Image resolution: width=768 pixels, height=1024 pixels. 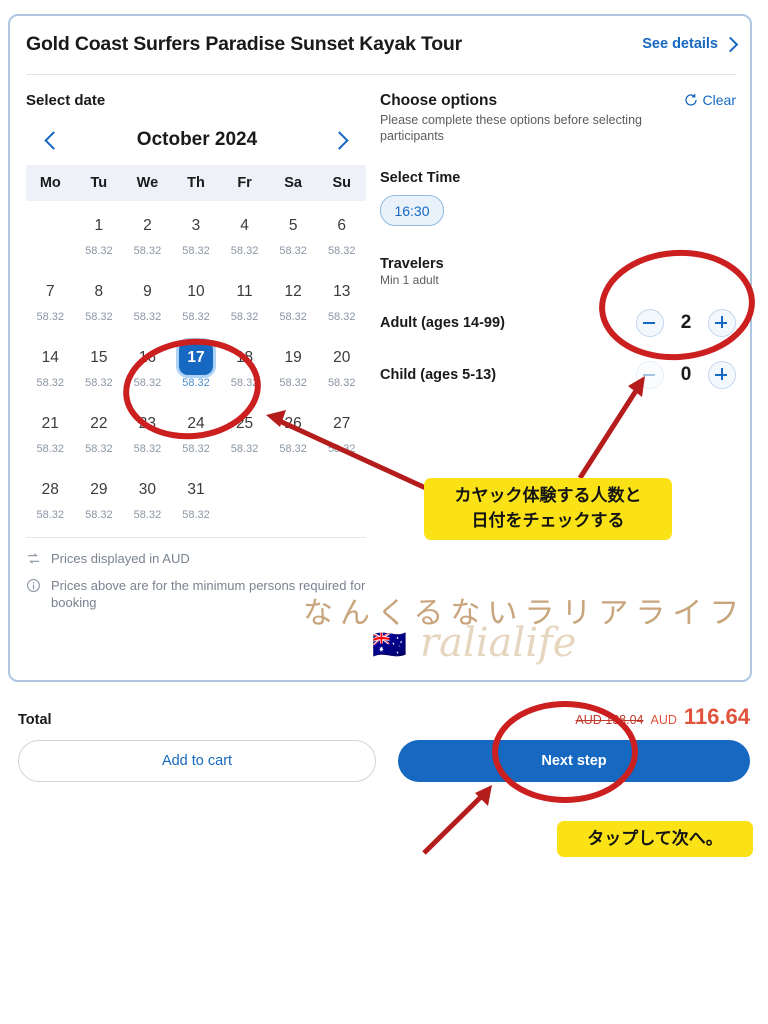 What do you see at coordinates (558, 271) in the screenshot?
I see `travelers-section: Travelers Min 1 adult` at bounding box center [558, 271].